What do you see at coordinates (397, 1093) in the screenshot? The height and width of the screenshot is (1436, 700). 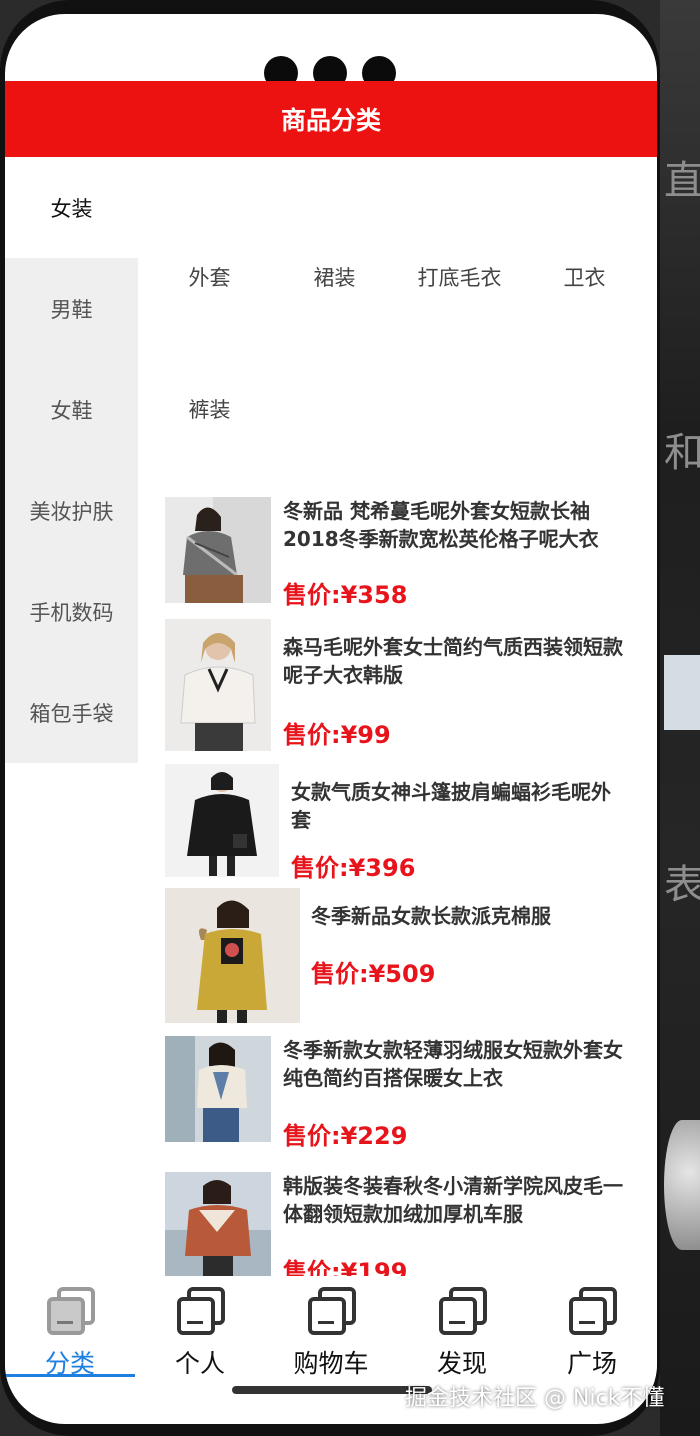 I see `product-item: 冬季新款女款轻薄羽绒服女短款外套女纯色简约百搭保暖女上衣 售价:¥229` at bounding box center [397, 1093].